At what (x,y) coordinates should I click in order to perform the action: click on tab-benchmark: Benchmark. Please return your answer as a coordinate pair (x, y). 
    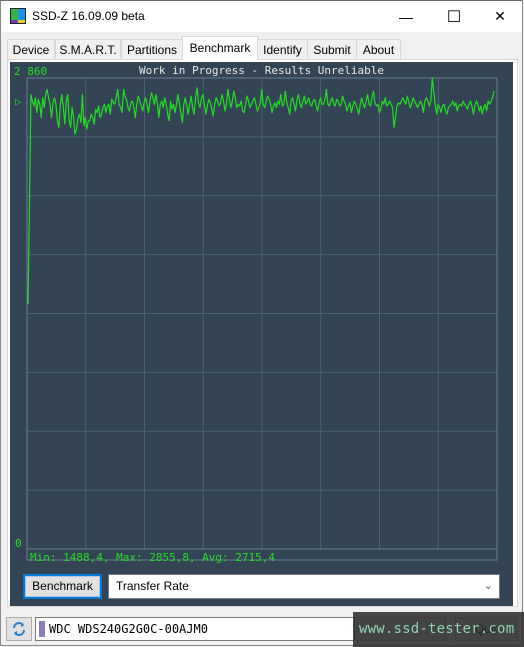
    Looking at the image, I should click on (220, 48).